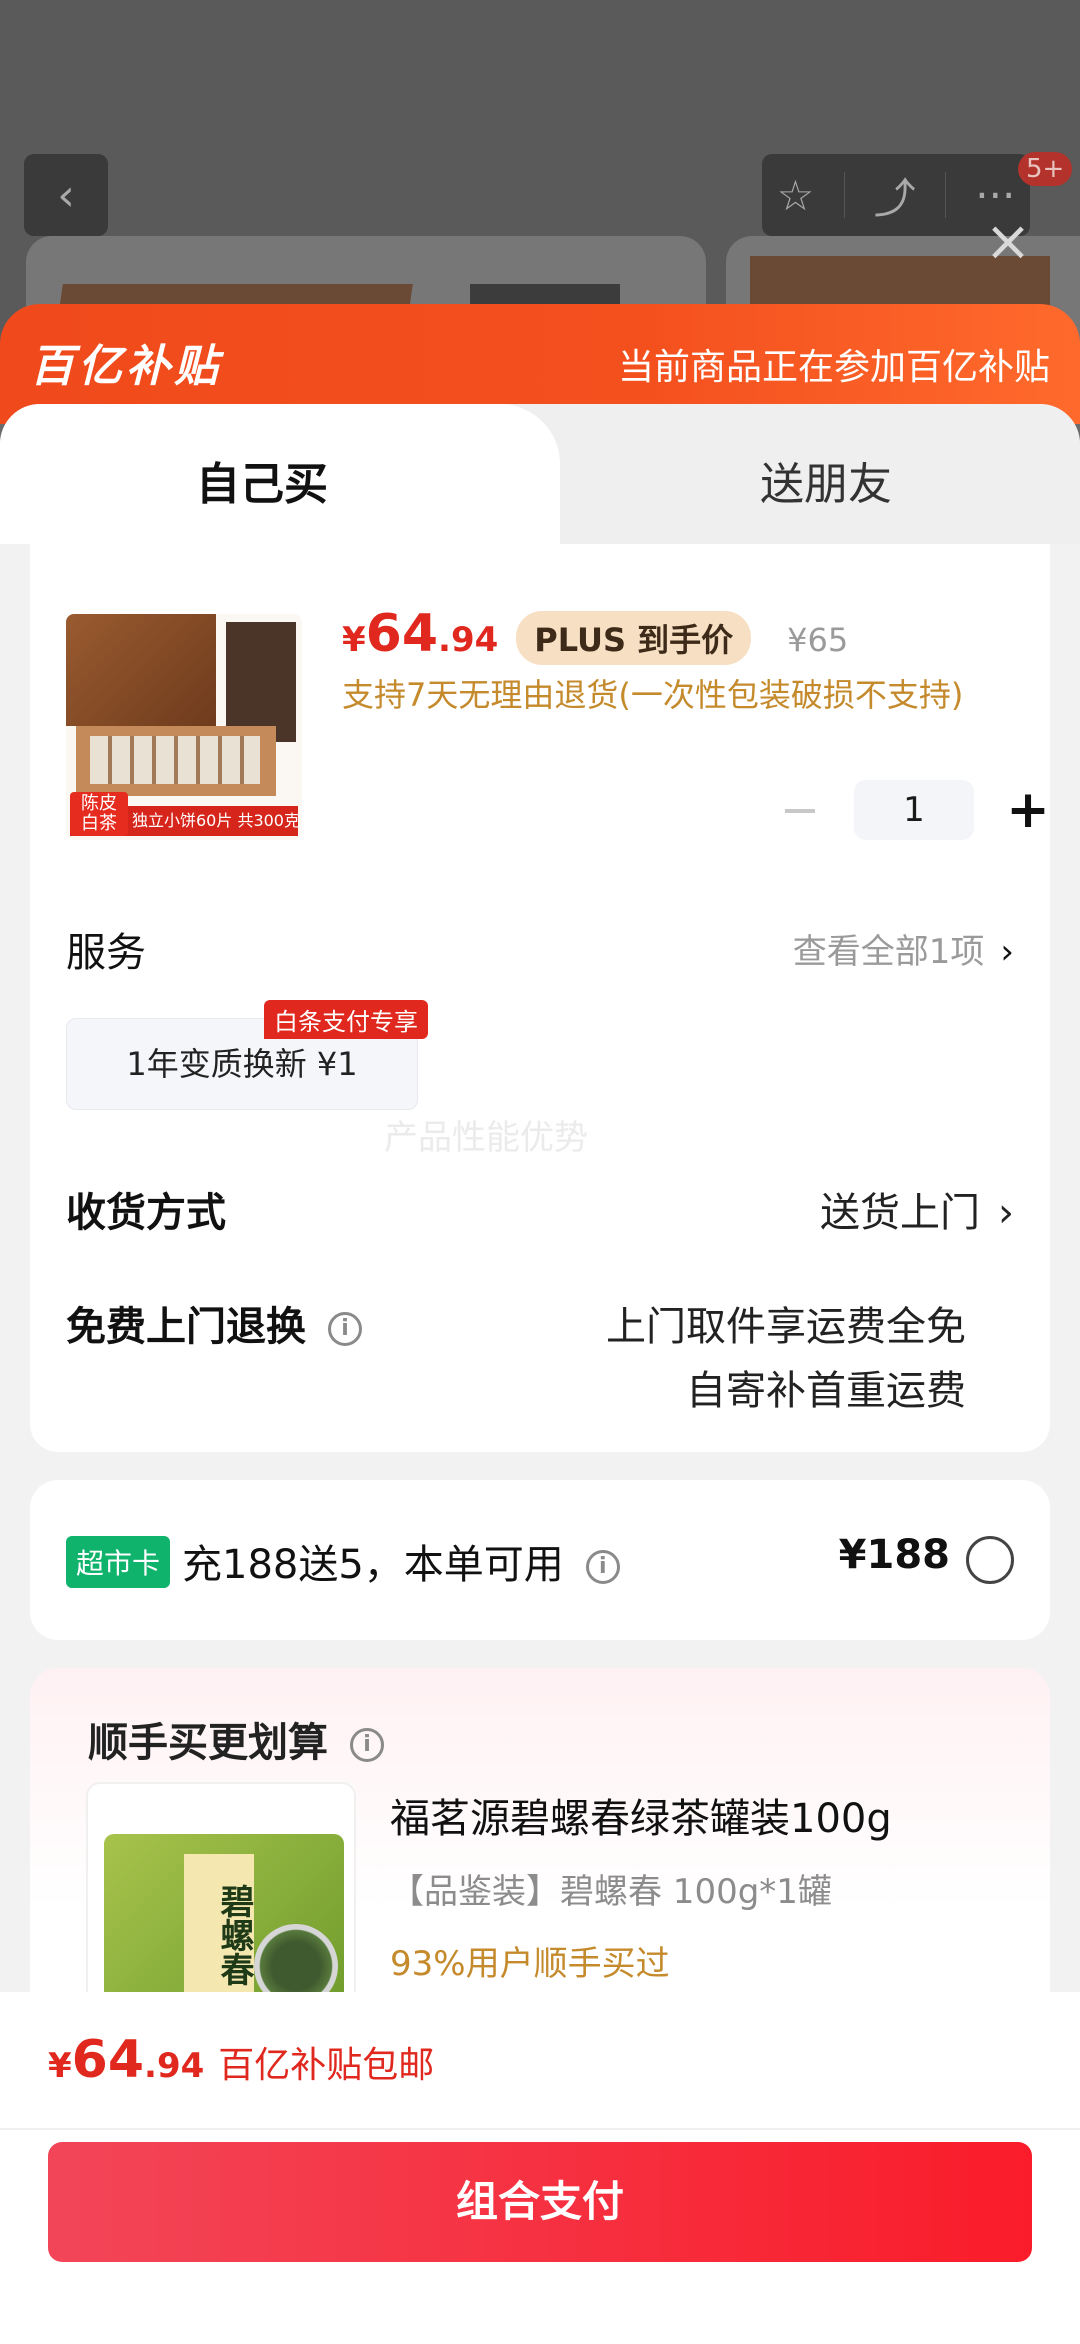  I want to click on price-integer: 64, so click(402, 634).